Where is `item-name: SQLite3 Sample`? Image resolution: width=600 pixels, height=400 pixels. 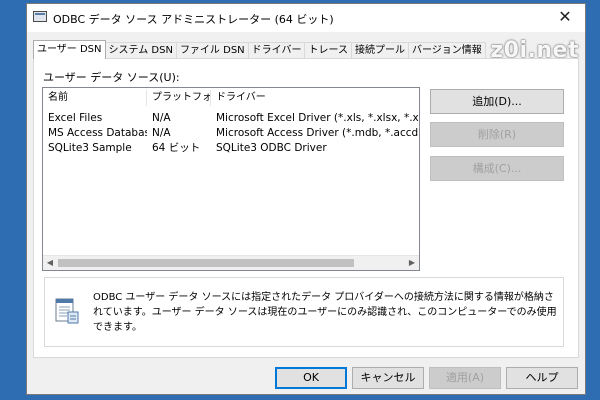 item-name: SQLite3 Sample is located at coordinates (90, 148).